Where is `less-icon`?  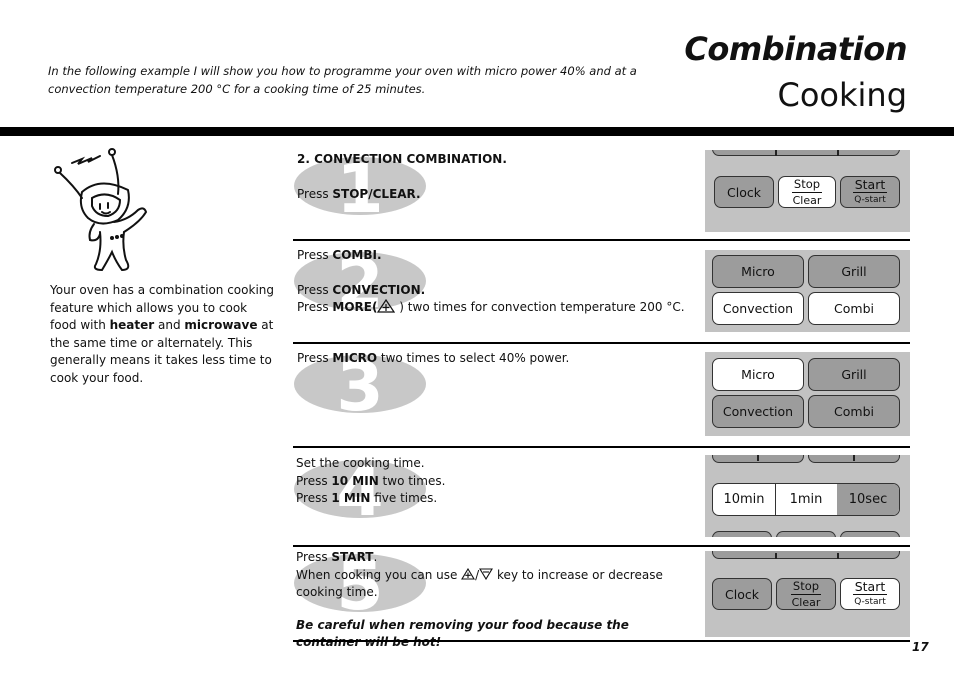 less-icon is located at coordinates (486, 573).